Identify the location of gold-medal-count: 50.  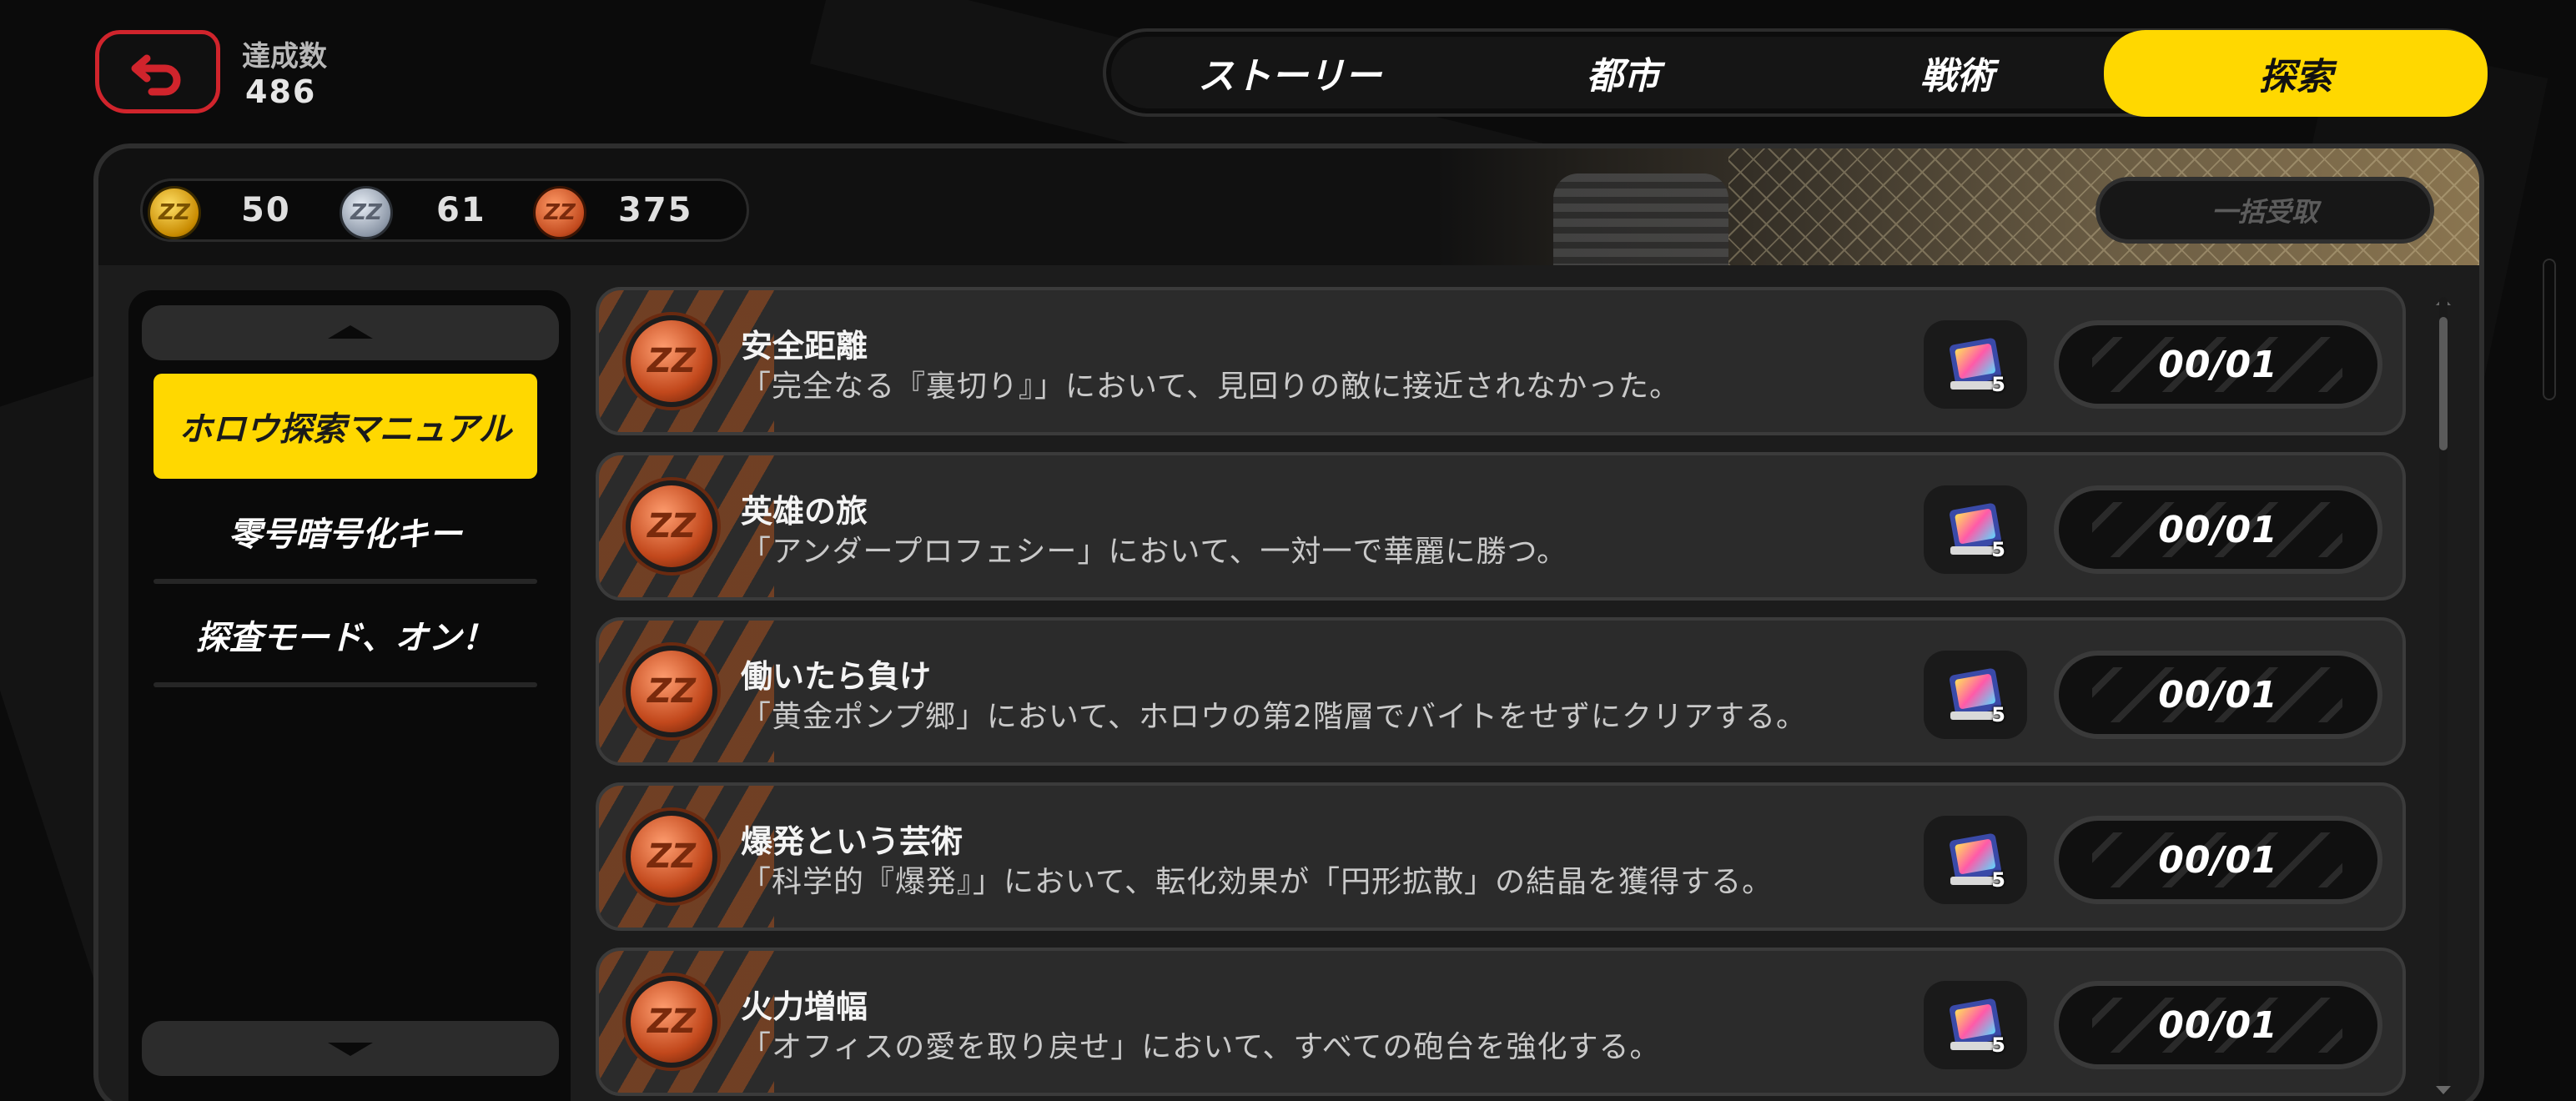
(266, 210).